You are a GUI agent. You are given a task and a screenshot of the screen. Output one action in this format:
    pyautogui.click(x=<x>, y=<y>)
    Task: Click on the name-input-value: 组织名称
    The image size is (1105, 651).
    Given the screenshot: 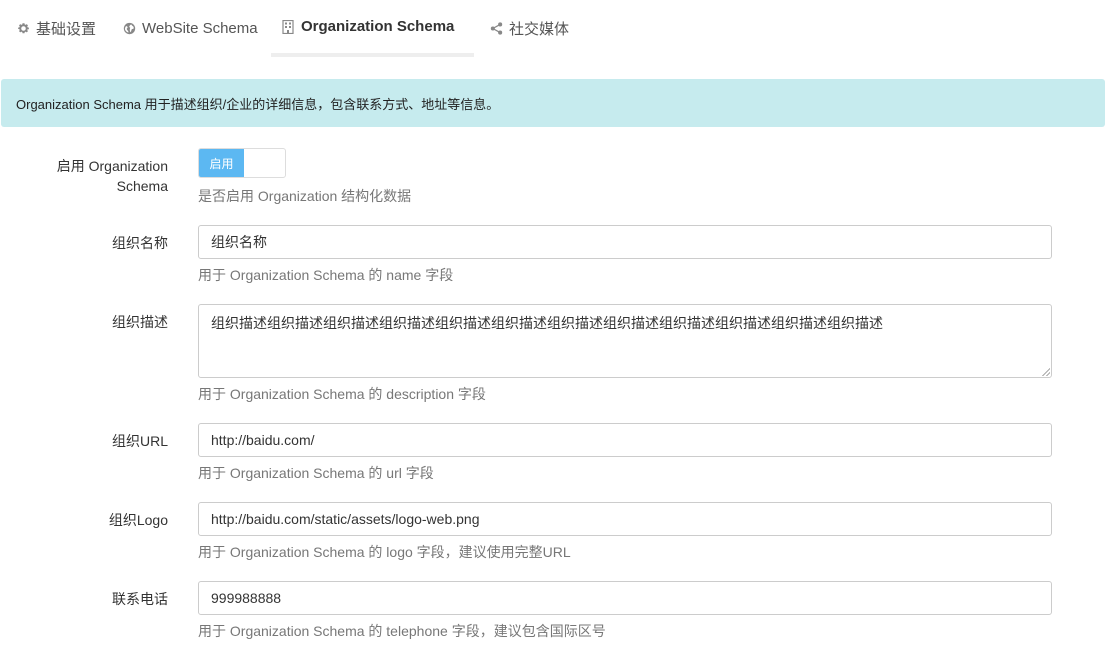 What is the action you would take?
    pyautogui.click(x=239, y=242)
    